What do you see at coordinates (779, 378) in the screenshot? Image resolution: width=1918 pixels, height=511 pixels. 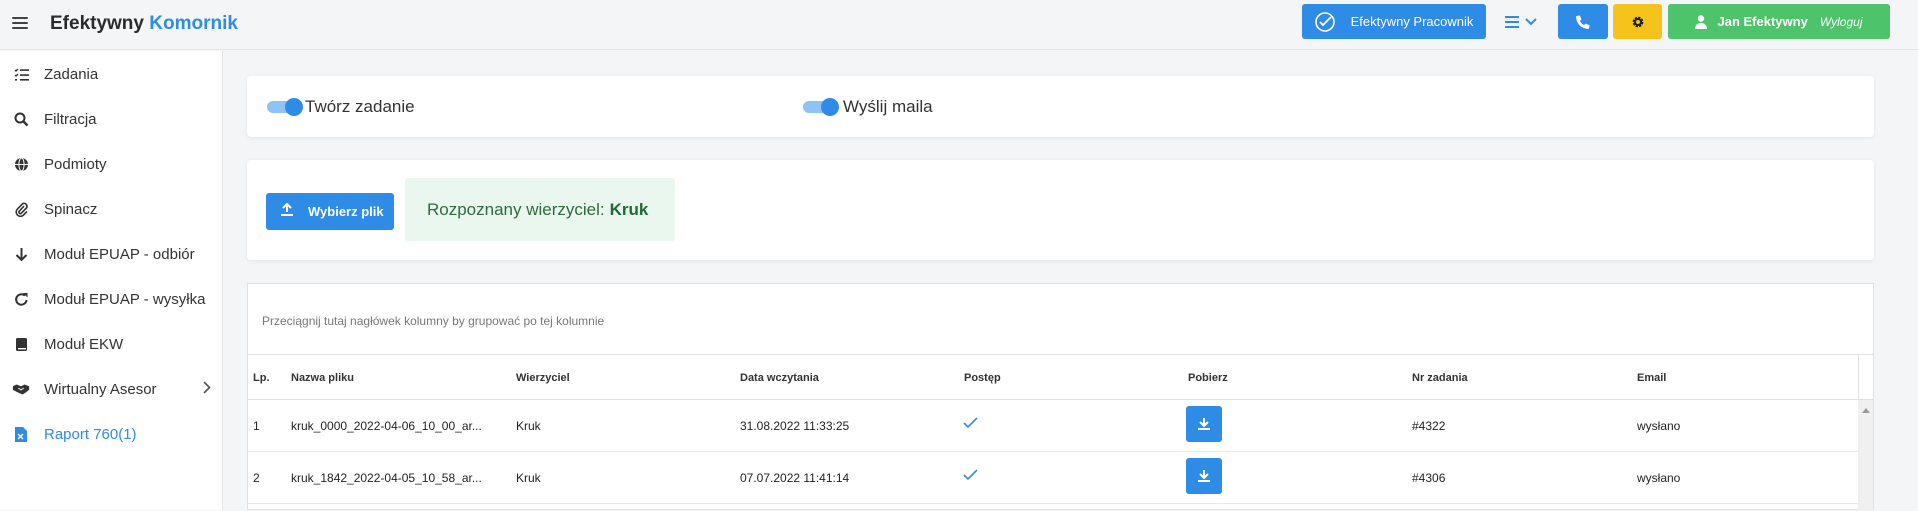 I see `column-header-load-date: Data wczytania` at bounding box center [779, 378].